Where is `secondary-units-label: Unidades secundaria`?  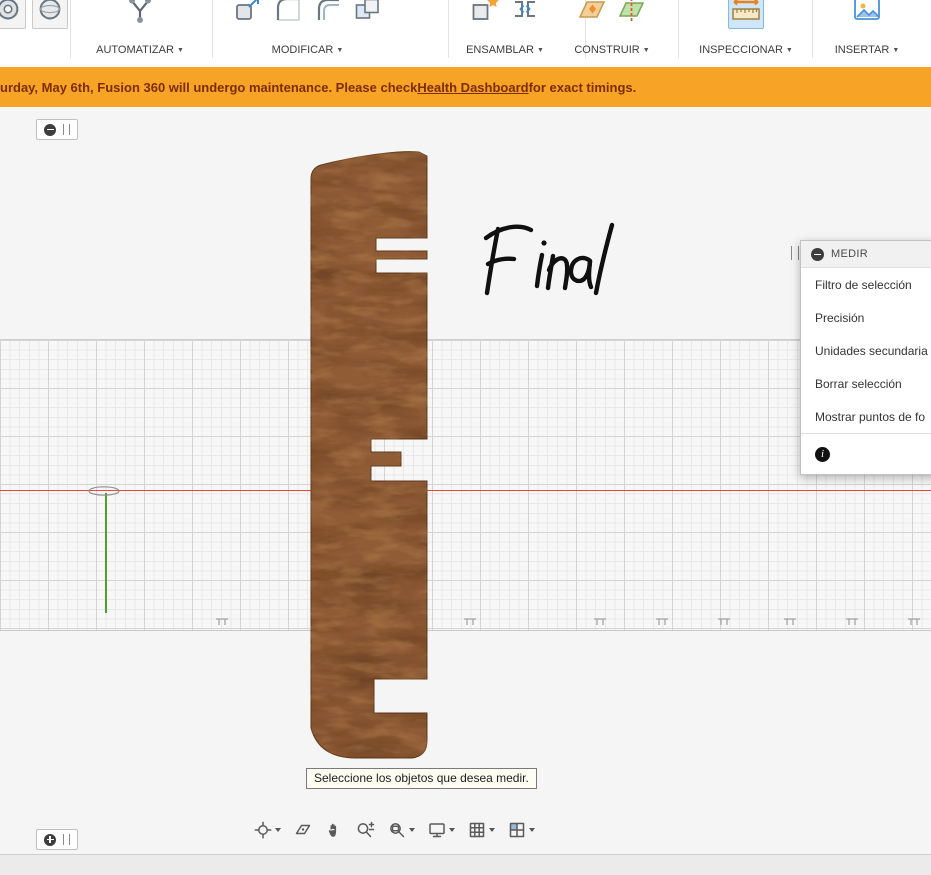
secondary-units-label: Unidades secundaria is located at coordinates (871, 350).